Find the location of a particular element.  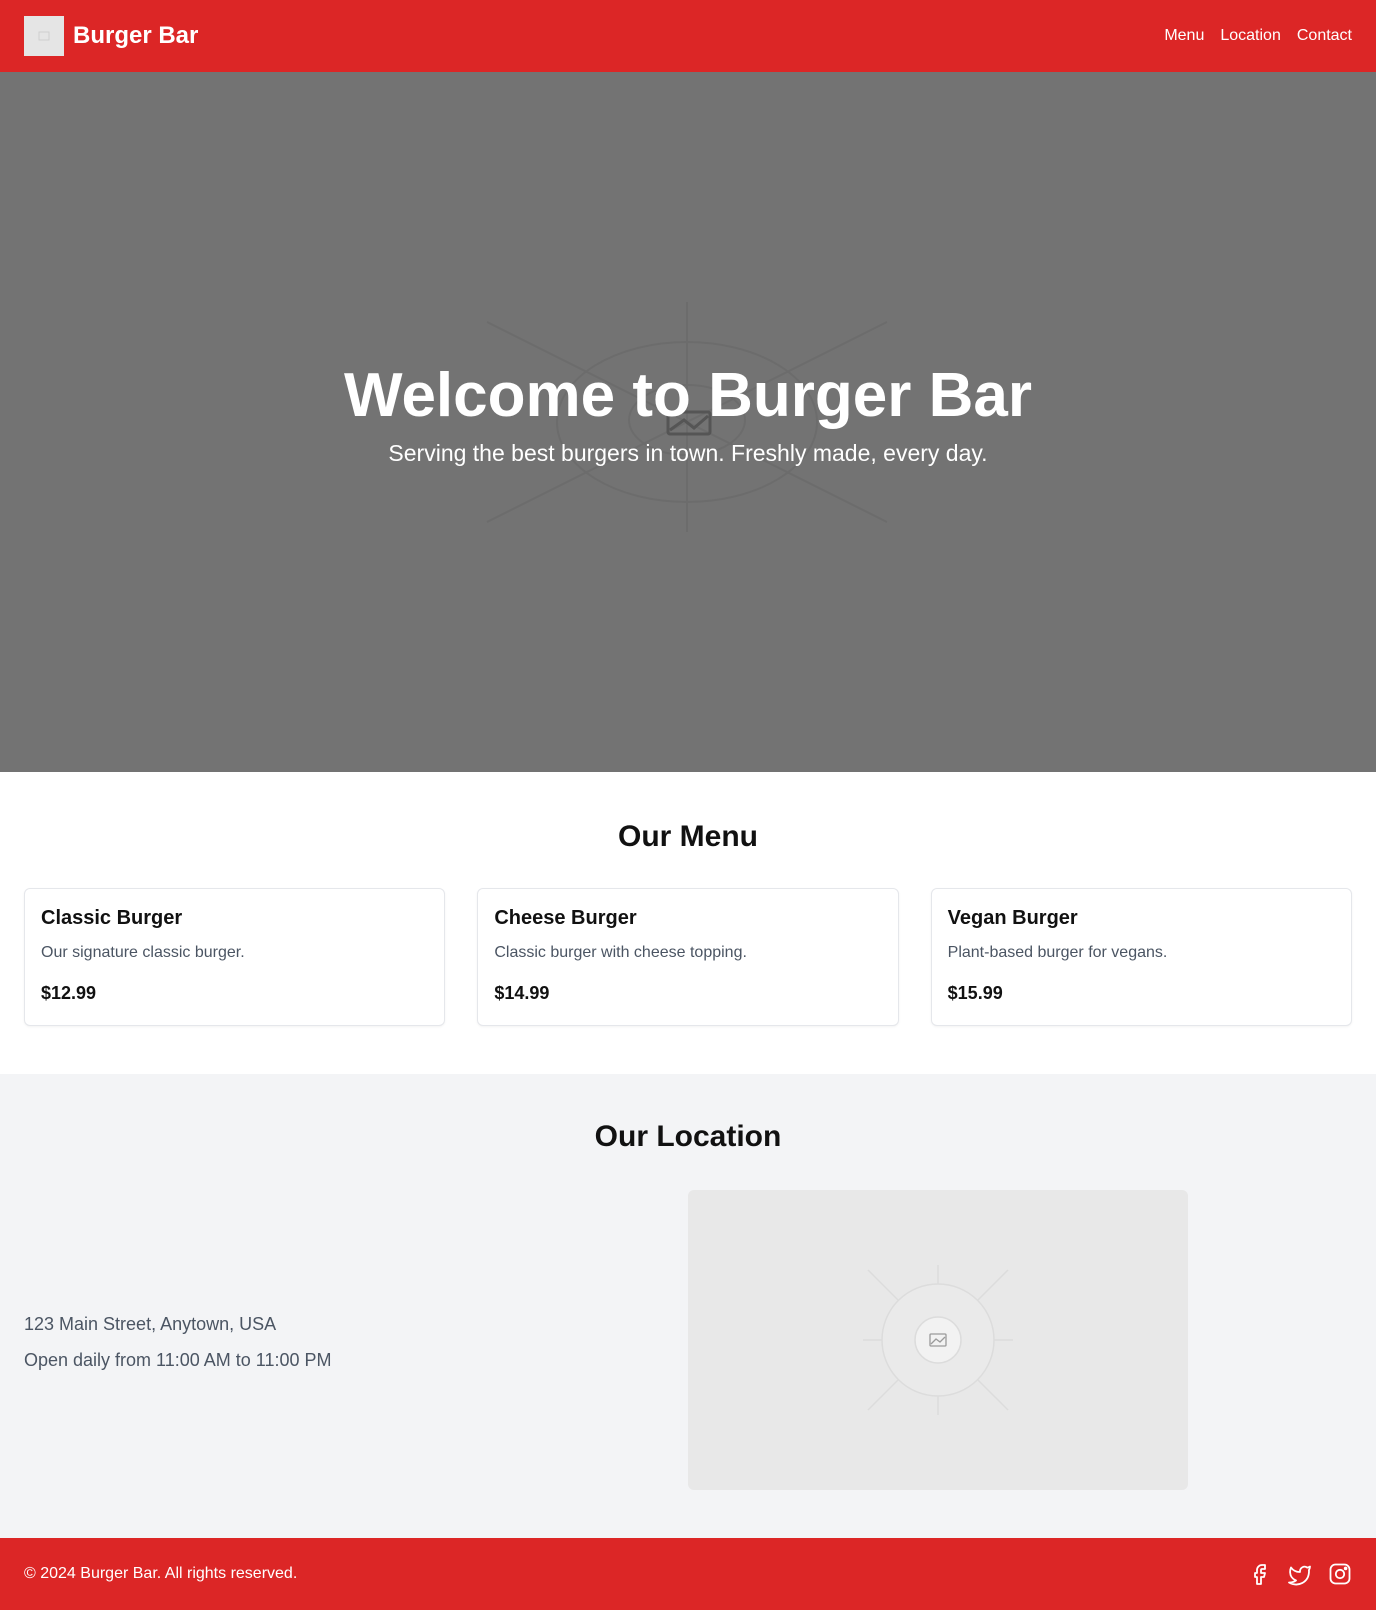

map-image is located at coordinates (938, 1340).